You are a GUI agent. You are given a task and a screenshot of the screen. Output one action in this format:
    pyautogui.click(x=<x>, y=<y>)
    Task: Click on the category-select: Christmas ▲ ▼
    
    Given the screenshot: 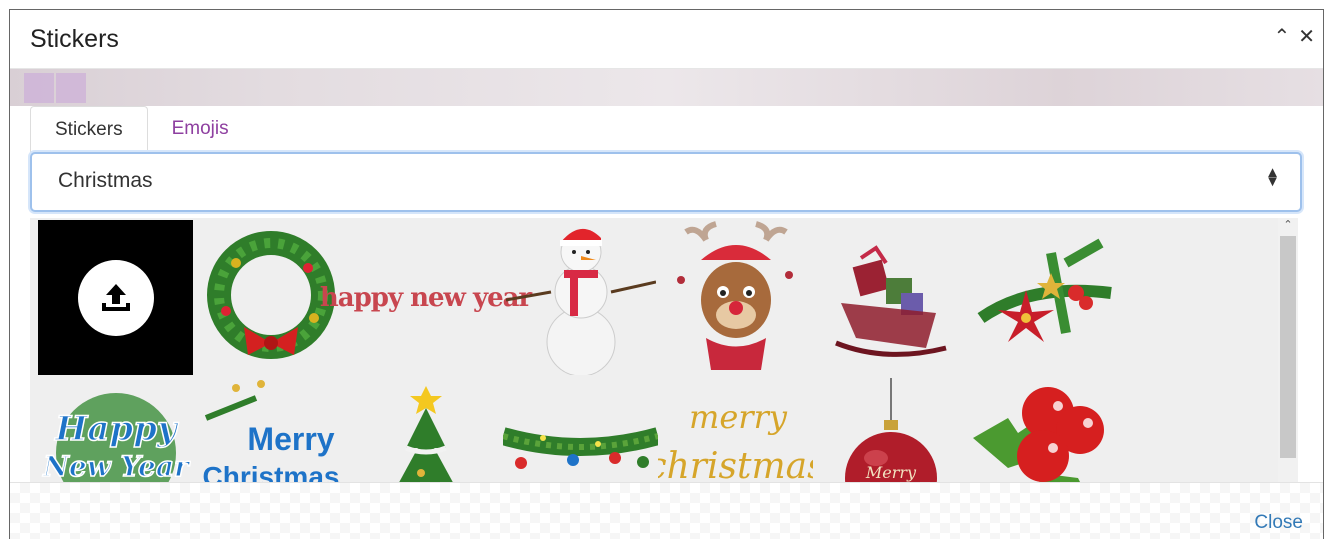 What is the action you would take?
    pyautogui.click(x=666, y=182)
    